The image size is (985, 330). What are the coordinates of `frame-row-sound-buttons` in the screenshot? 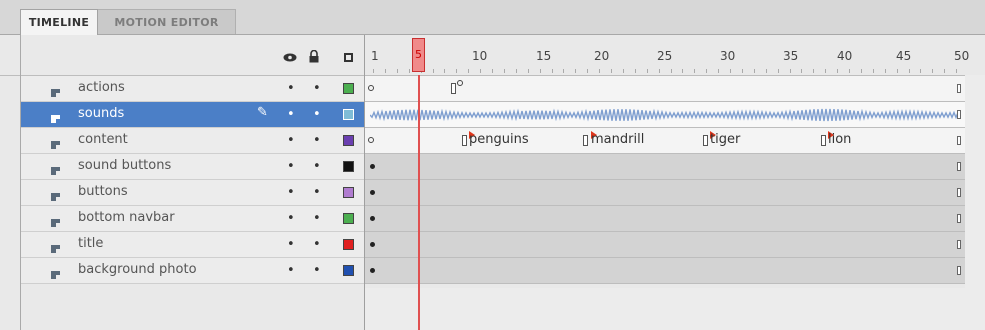 It's located at (665, 167).